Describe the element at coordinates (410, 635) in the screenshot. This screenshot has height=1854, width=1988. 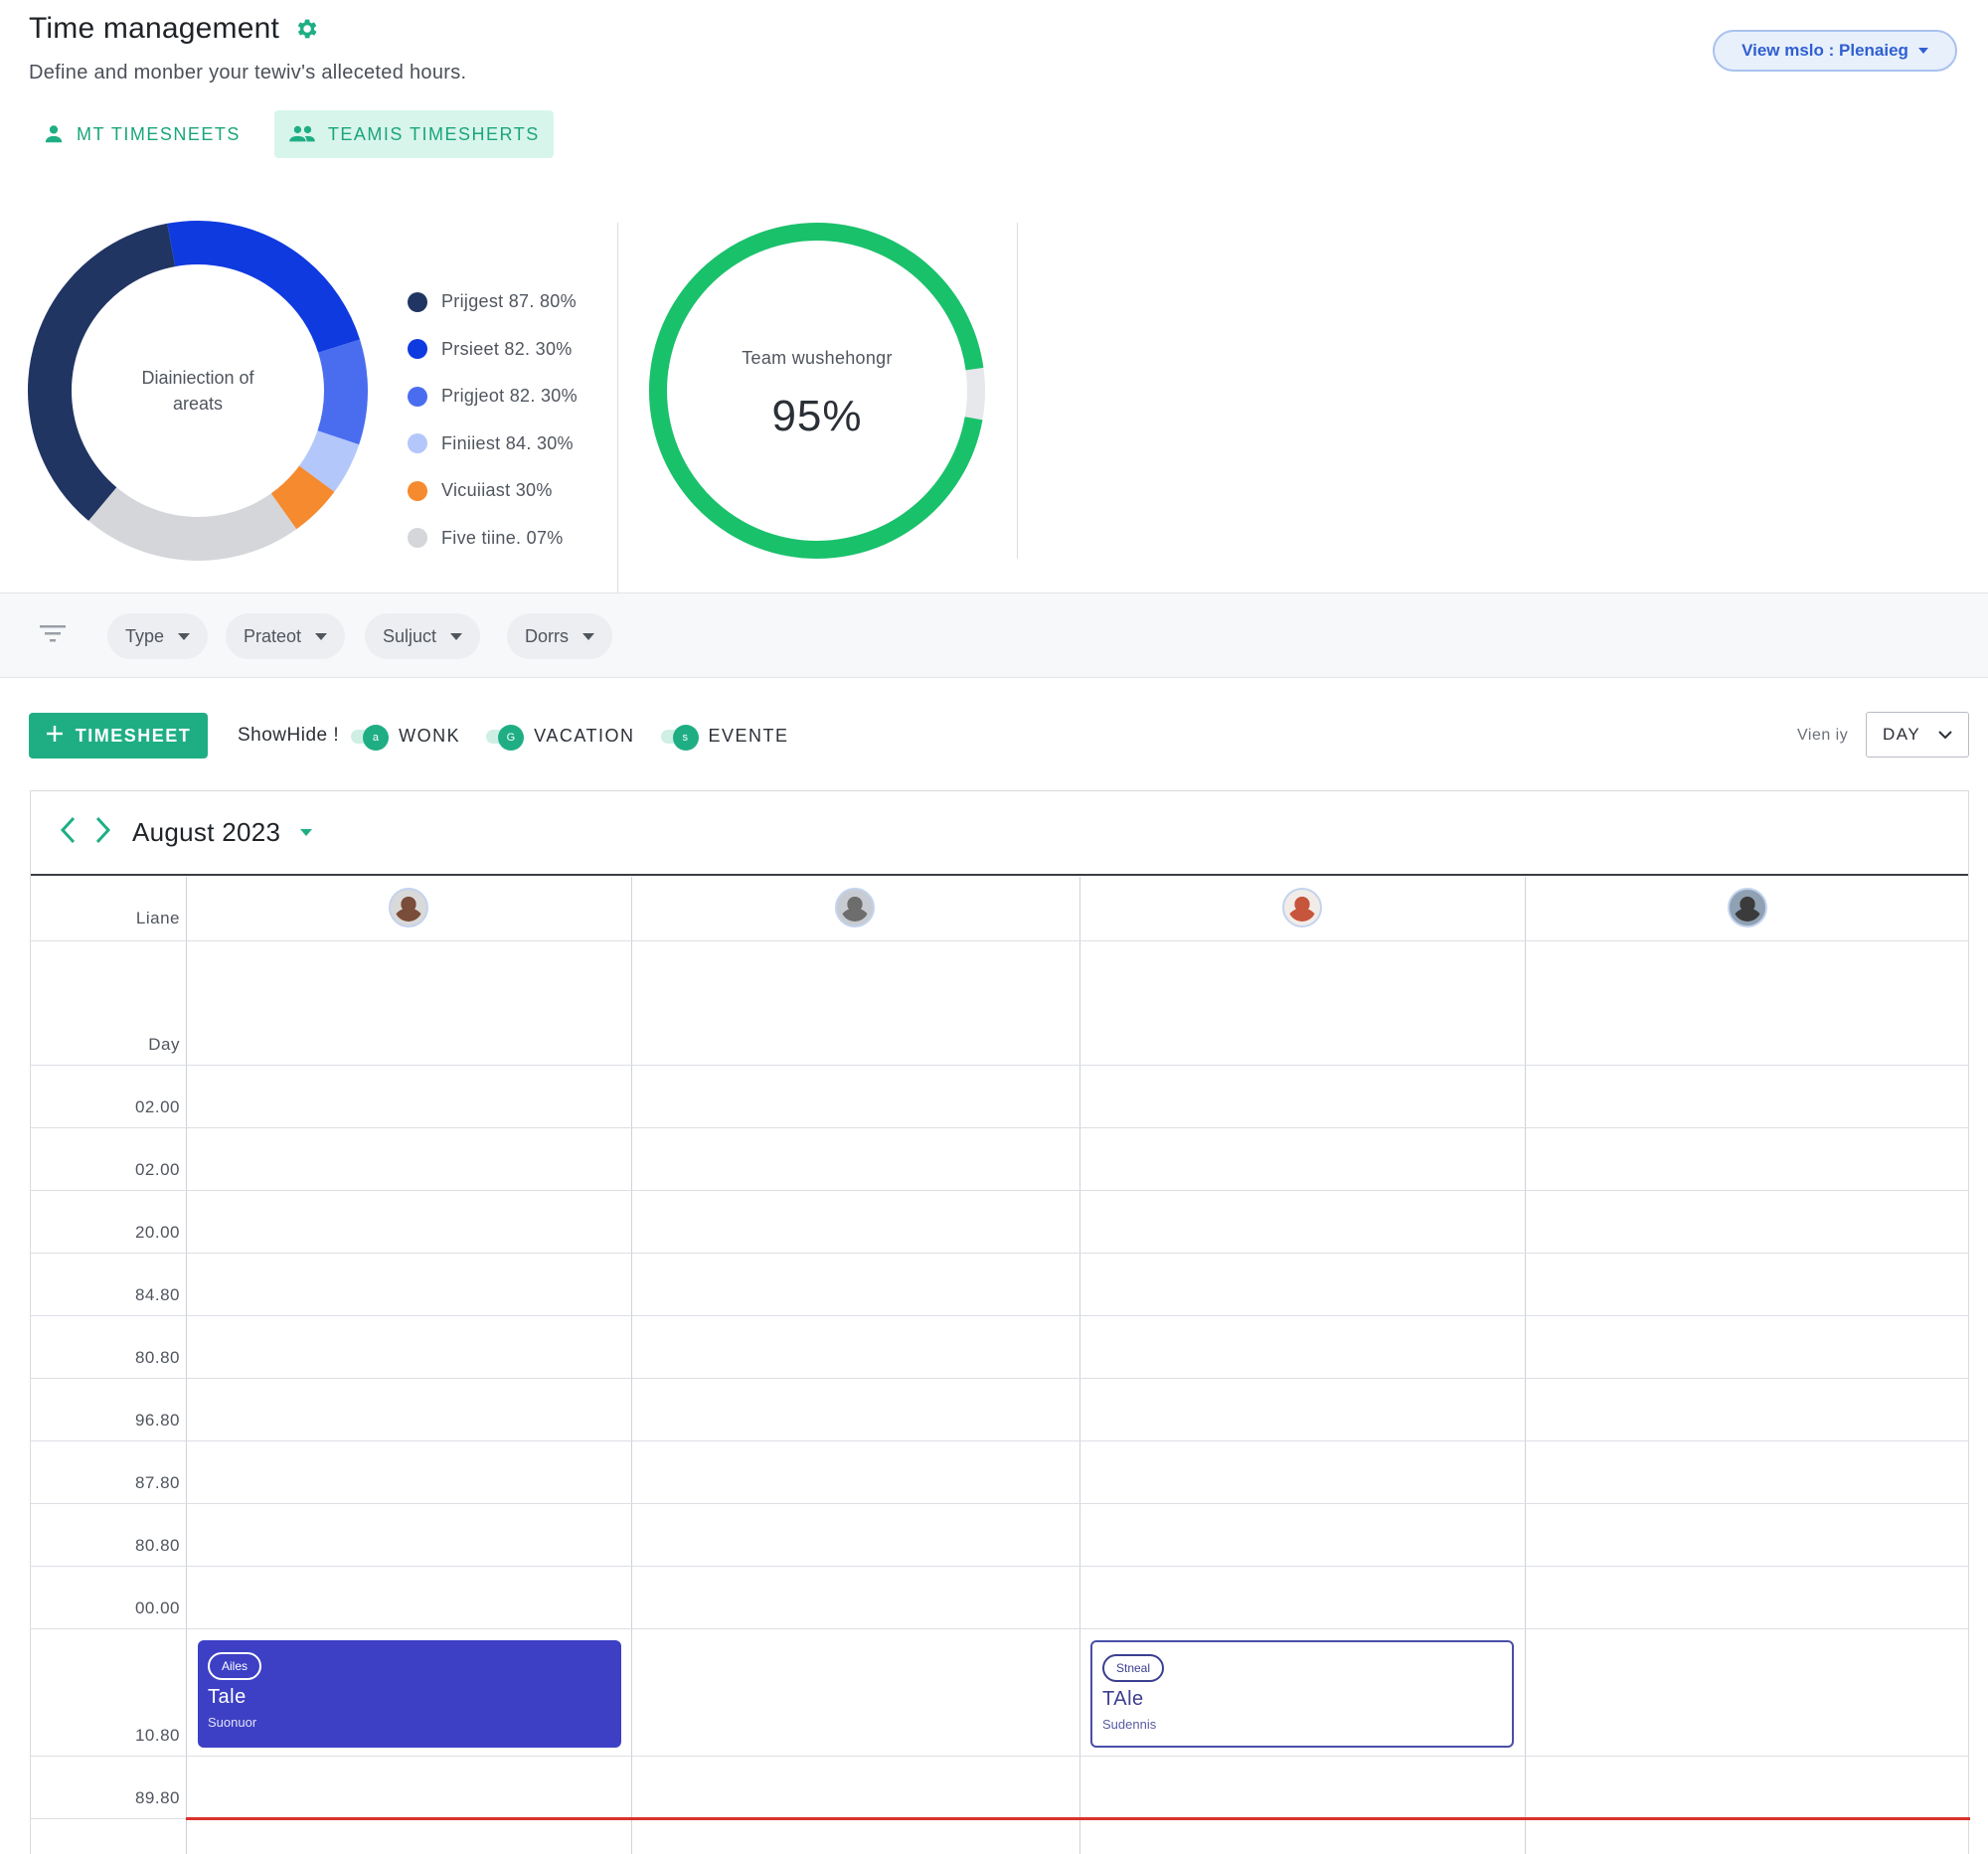
I see `chip-label: Suljuct` at that location.